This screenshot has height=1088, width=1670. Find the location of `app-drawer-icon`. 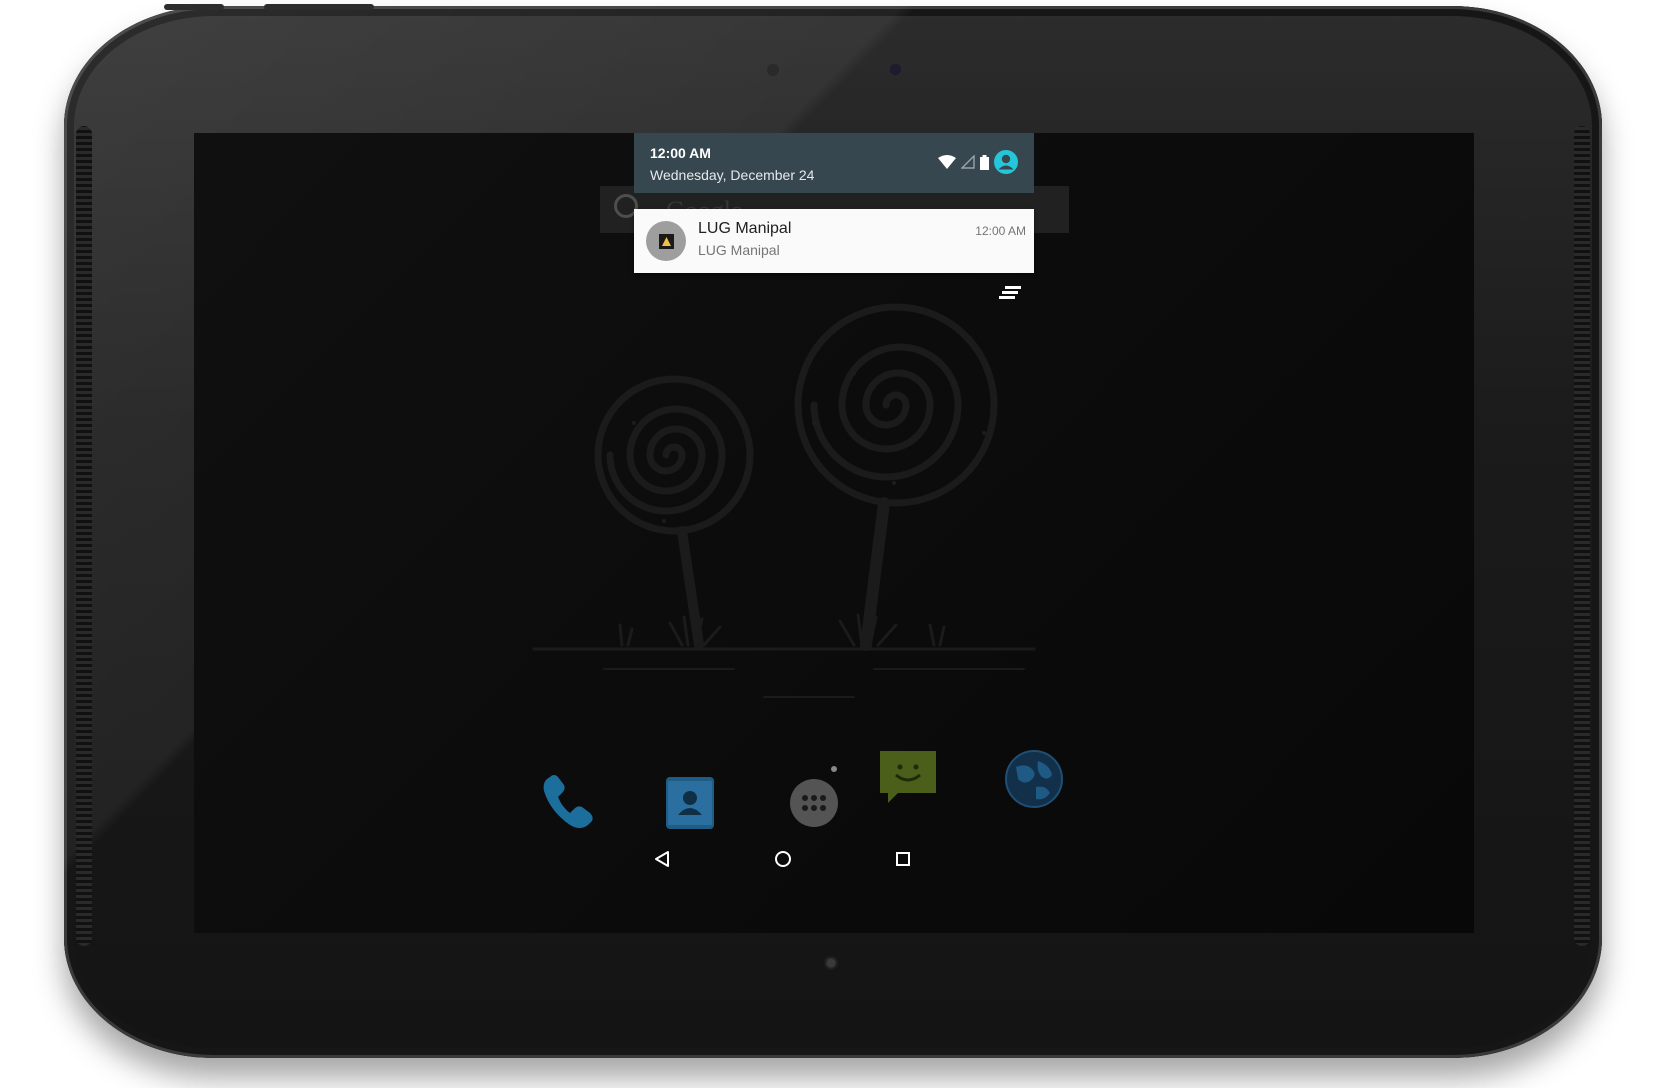

app-drawer-icon is located at coordinates (814, 803).